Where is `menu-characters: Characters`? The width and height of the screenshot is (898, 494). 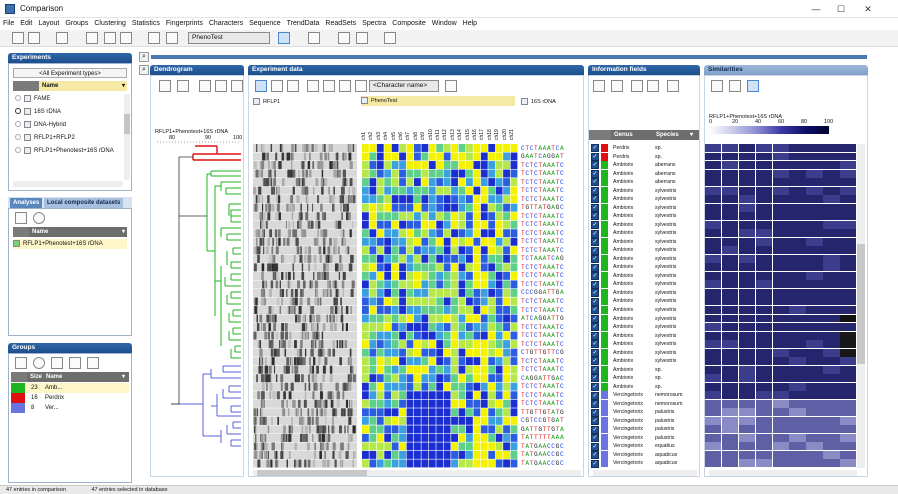 menu-characters: Characters is located at coordinates (226, 24).